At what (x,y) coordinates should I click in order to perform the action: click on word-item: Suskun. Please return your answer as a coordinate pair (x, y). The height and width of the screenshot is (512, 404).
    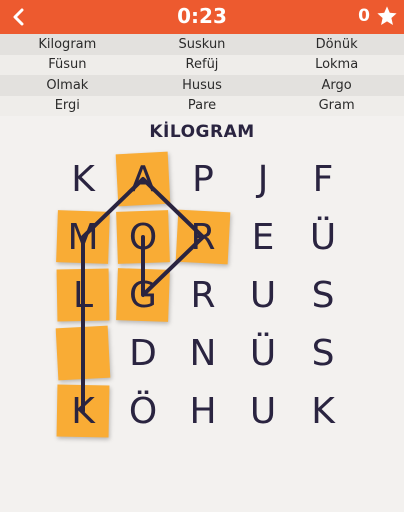
    Looking at the image, I should click on (202, 44).